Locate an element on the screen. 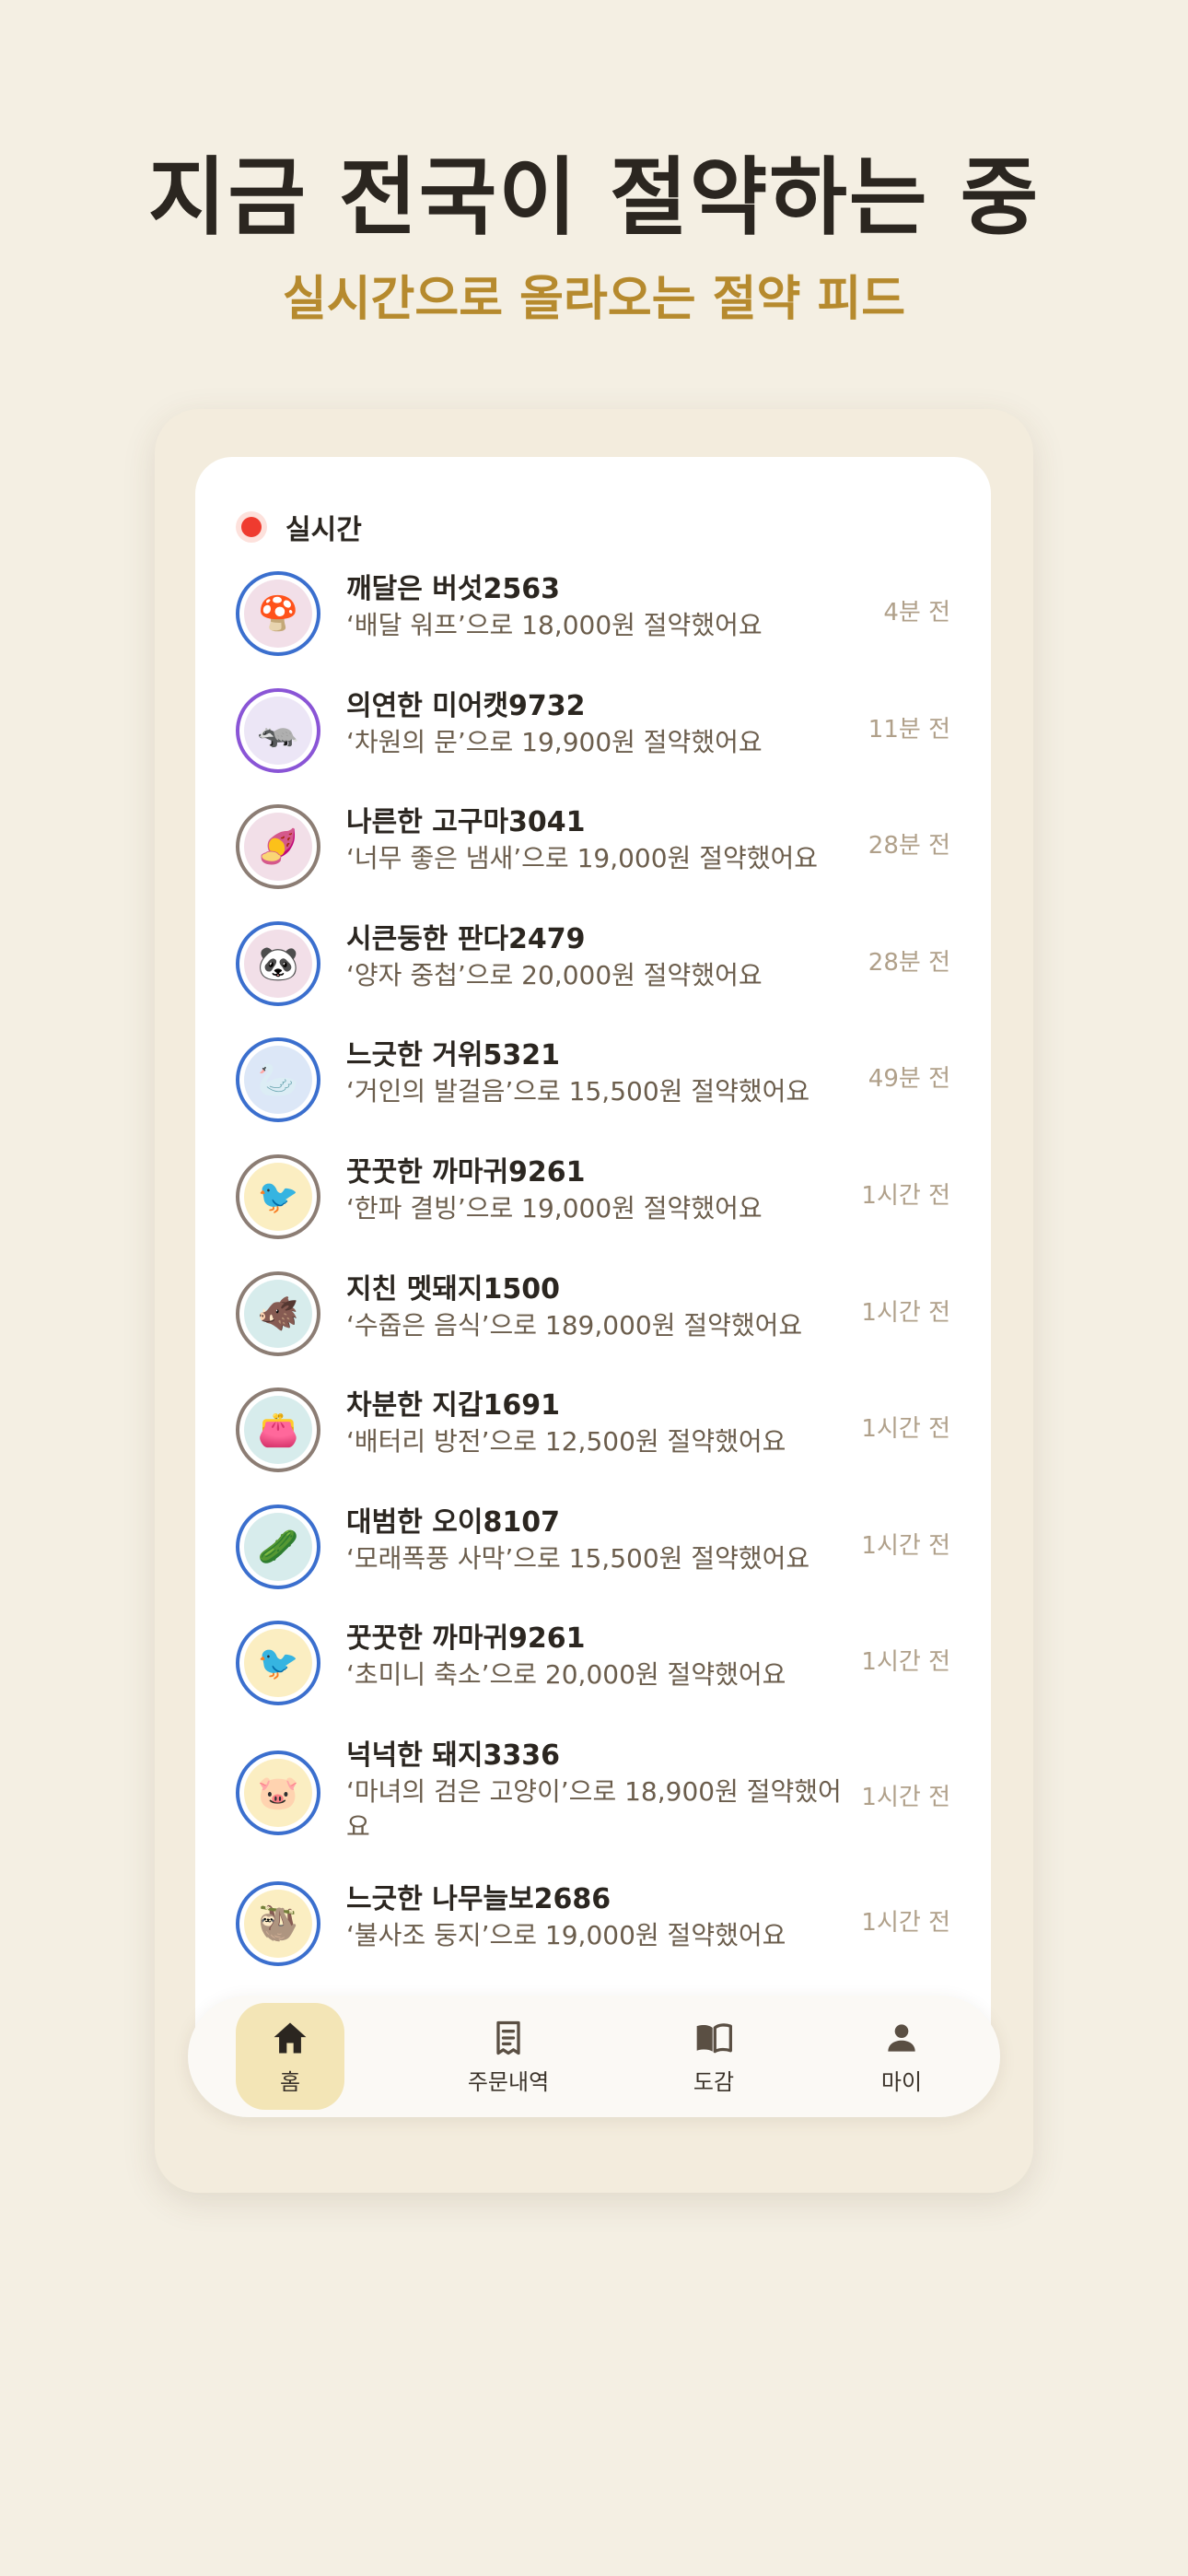 This screenshot has width=1188, height=2576. boar-icon: 🐗 is located at coordinates (278, 1313).